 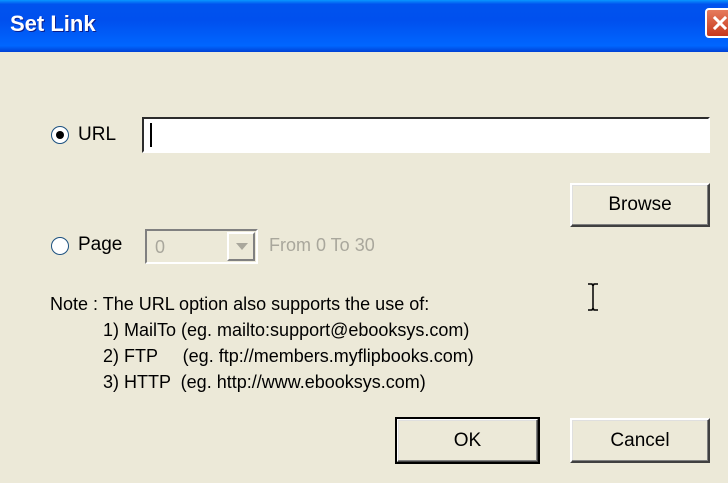 I want to click on combo-dropdown-button, so click(x=241, y=246).